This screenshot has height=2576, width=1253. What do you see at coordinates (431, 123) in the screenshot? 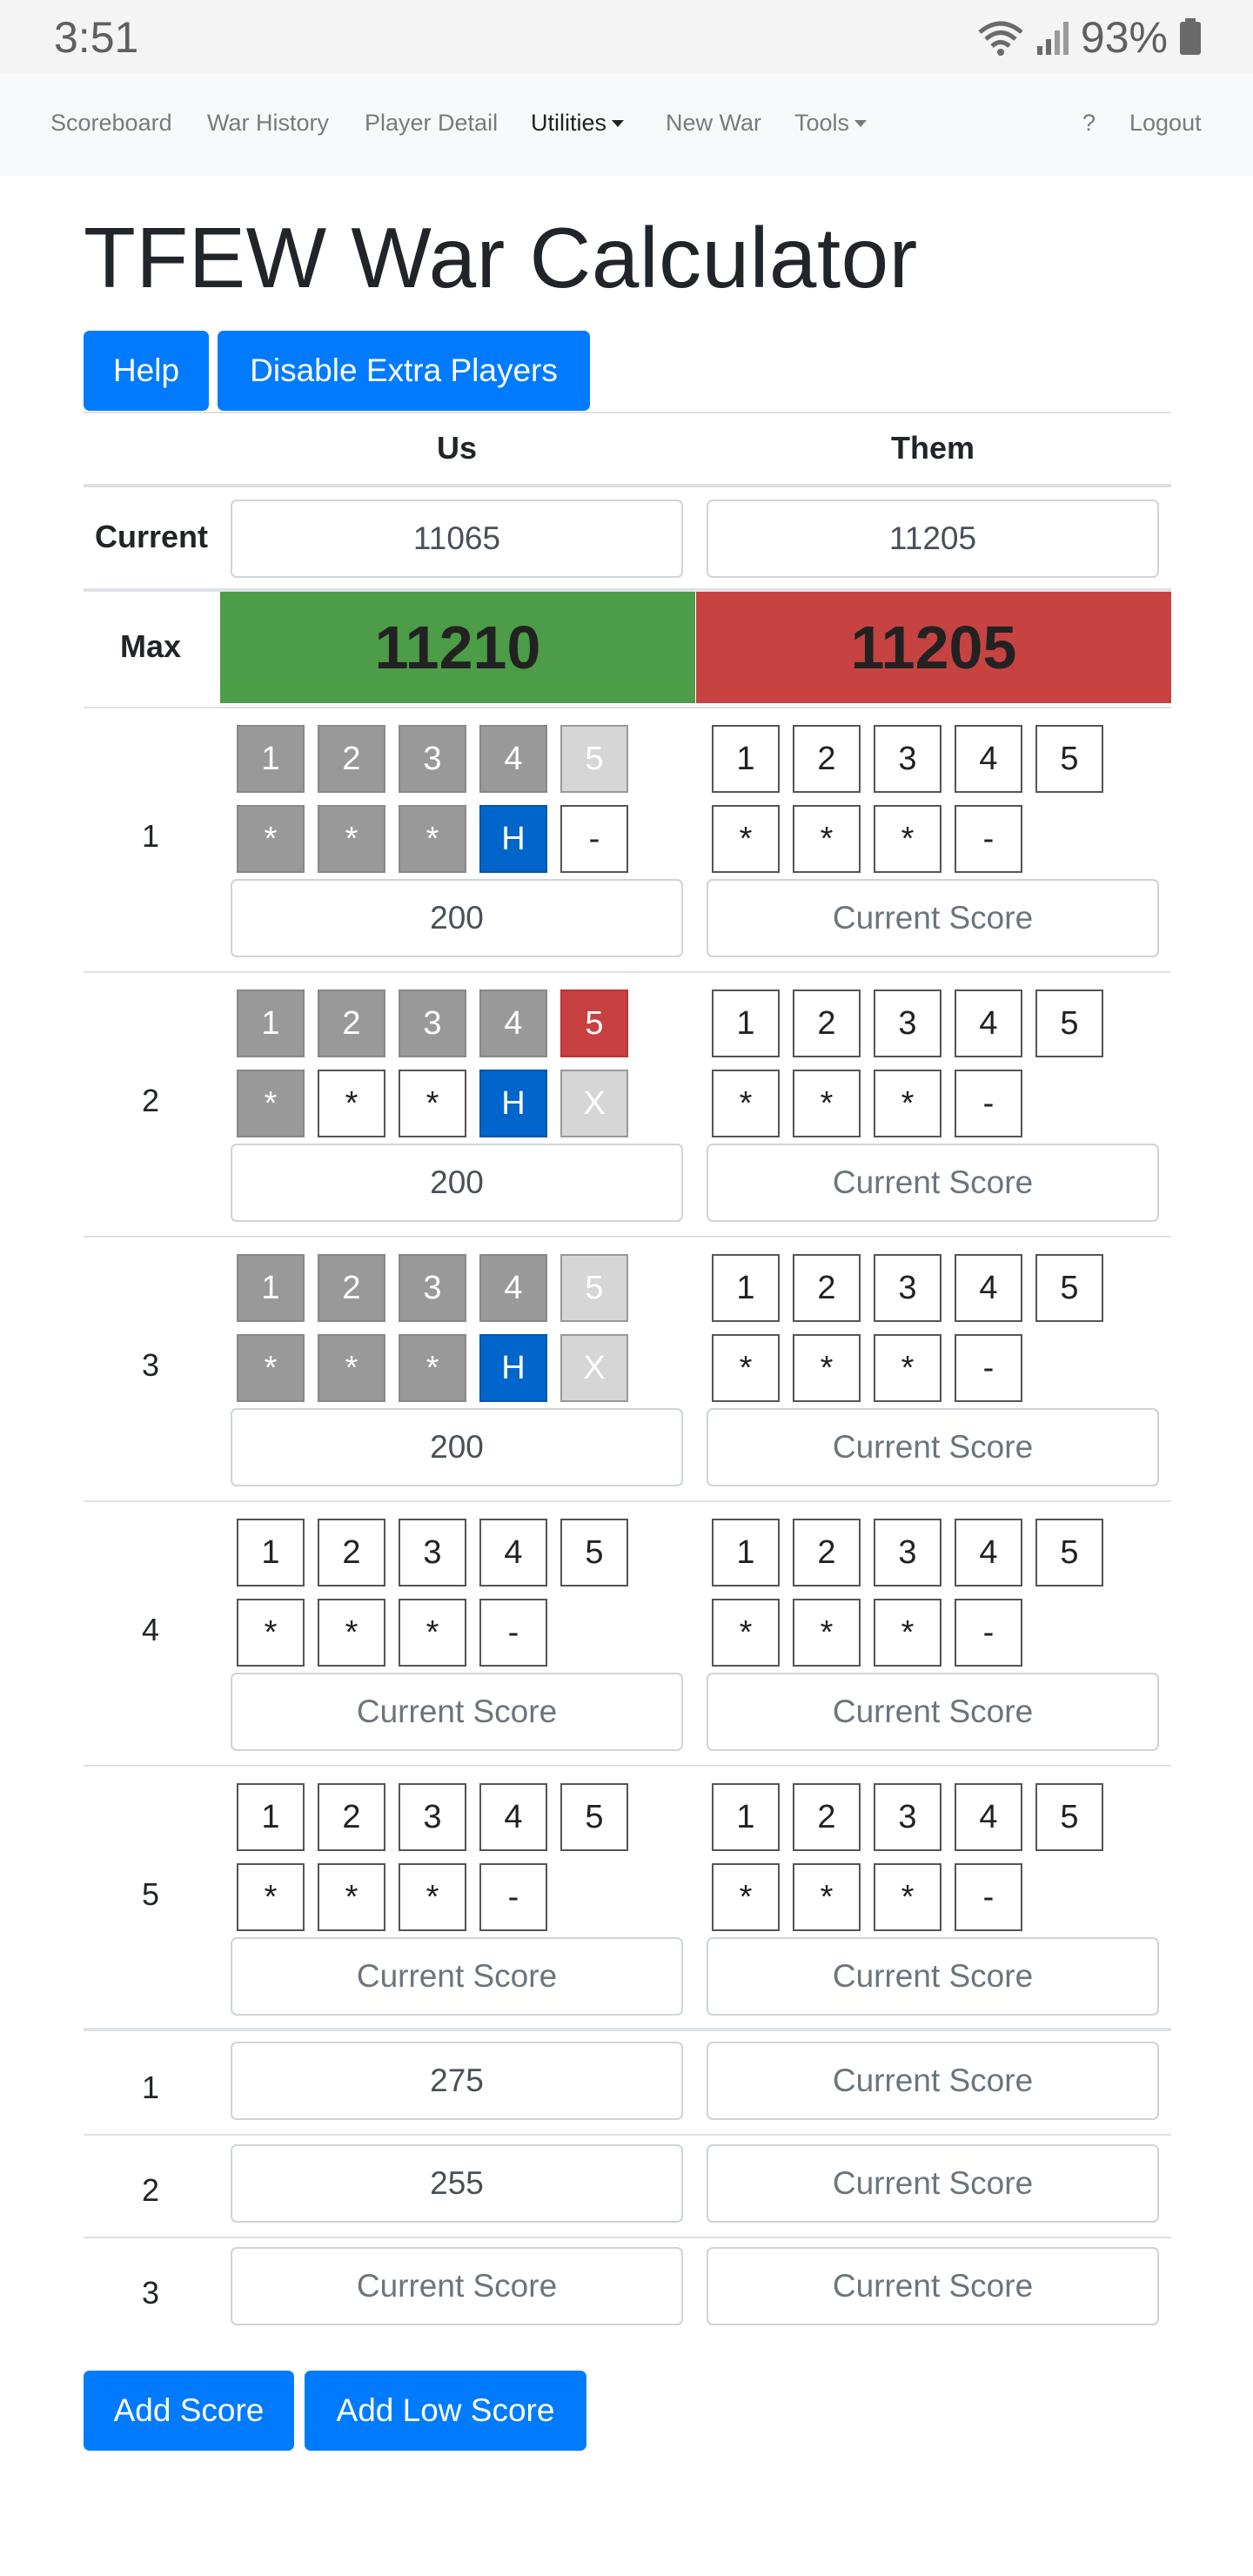
I see `nav-player-detail: Player Detail` at bounding box center [431, 123].